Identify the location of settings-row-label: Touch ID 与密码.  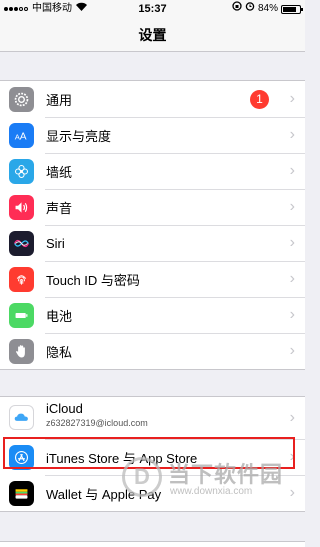
(93, 280).